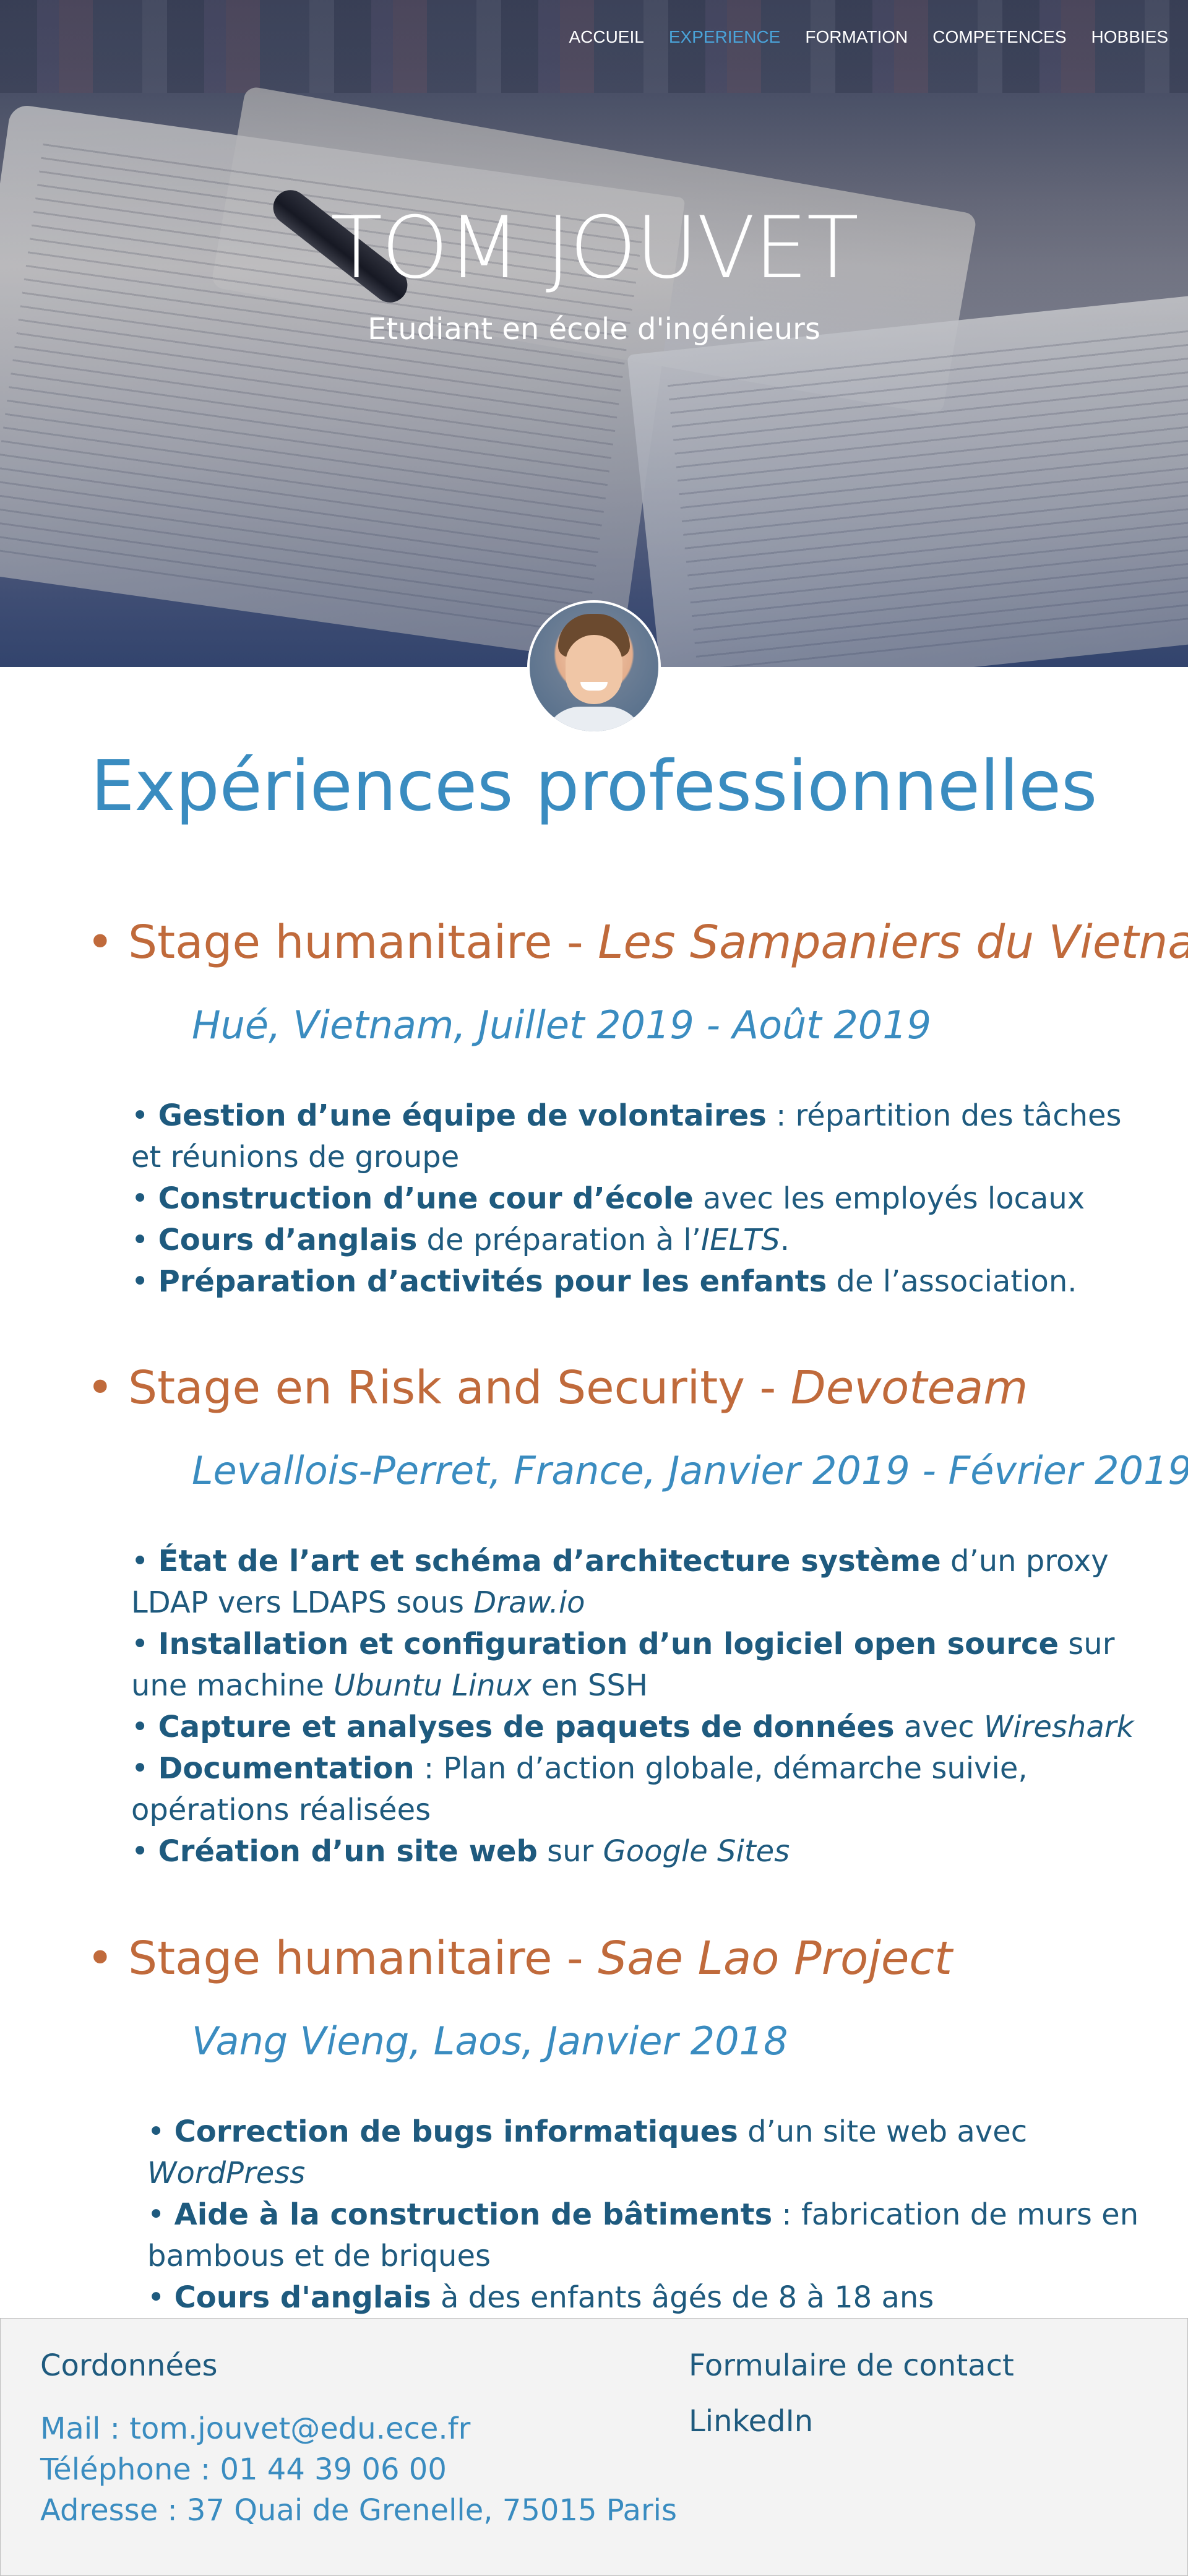 This screenshot has height=2576, width=1188. I want to click on experience-org: Devoteam, so click(909, 1388).